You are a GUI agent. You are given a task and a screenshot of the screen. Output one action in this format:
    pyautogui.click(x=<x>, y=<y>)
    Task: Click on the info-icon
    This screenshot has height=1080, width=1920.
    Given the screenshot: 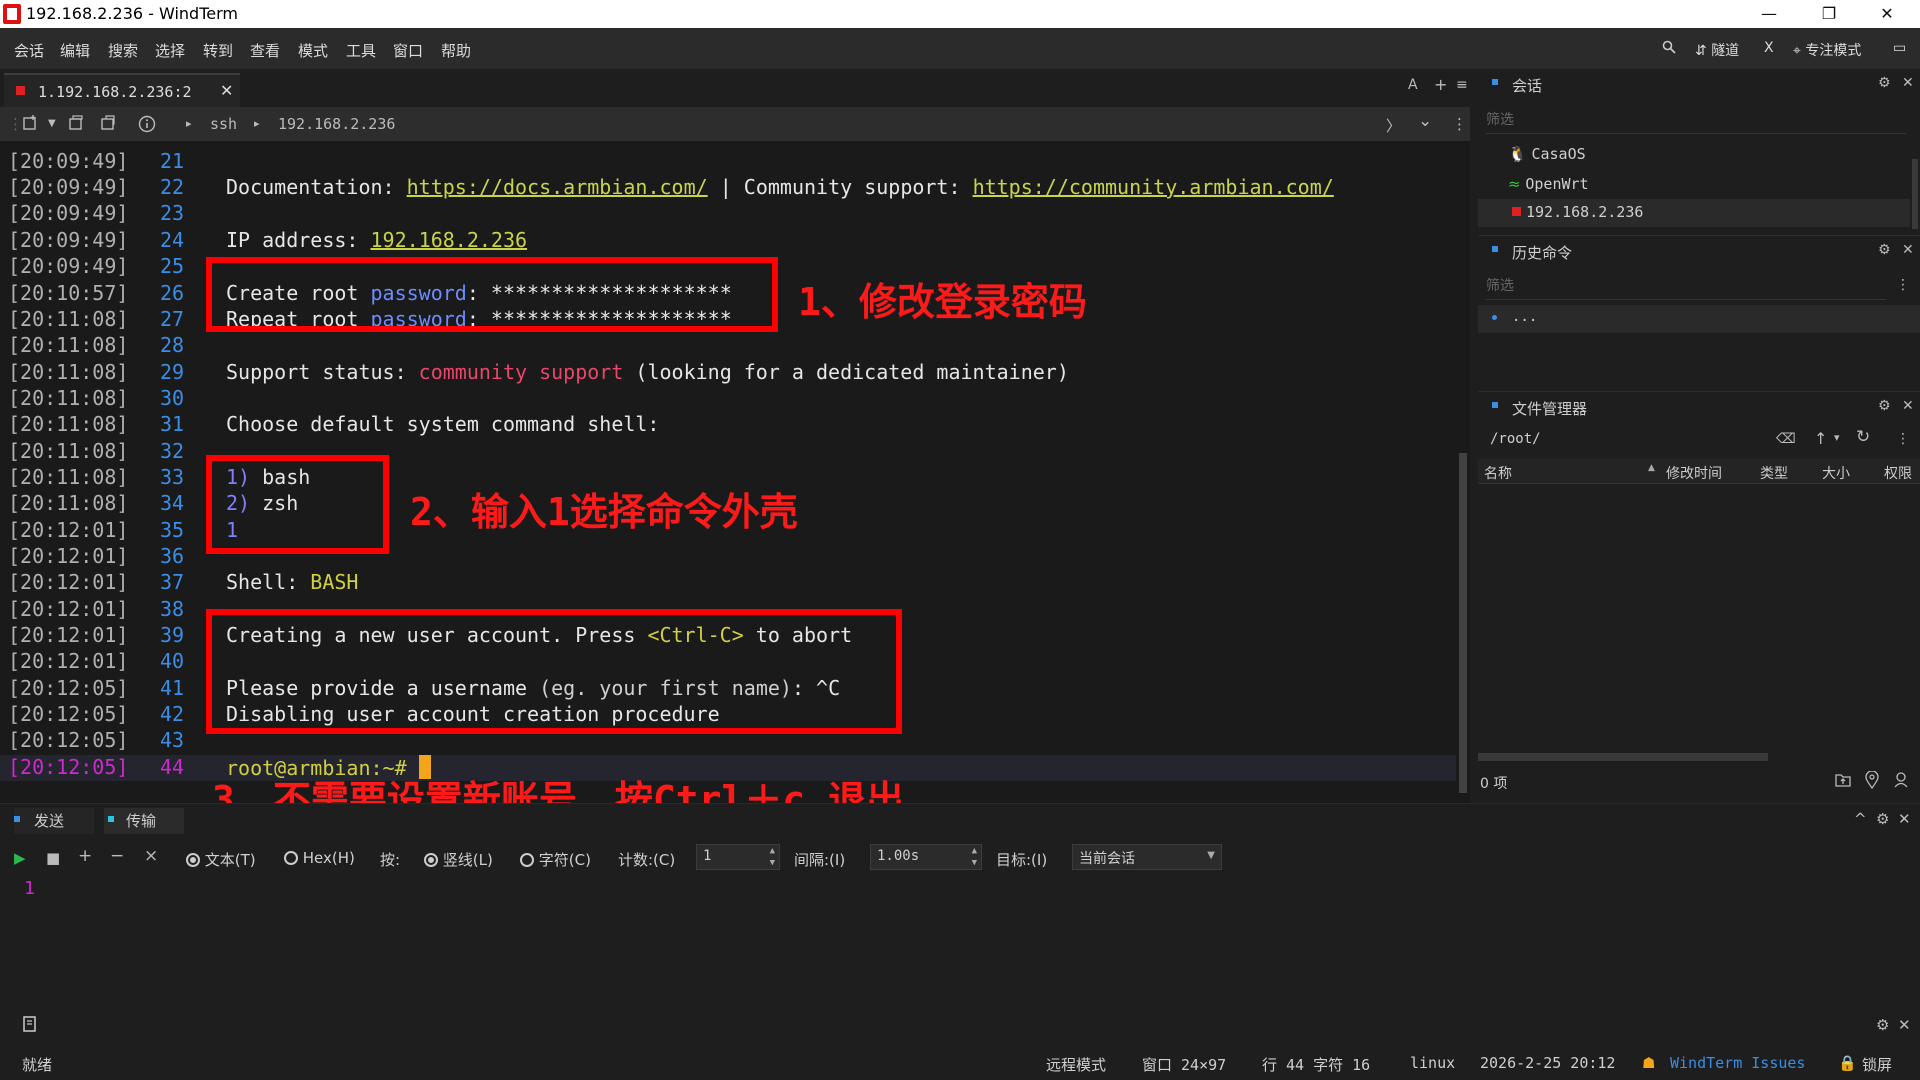 What is the action you would take?
    pyautogui.click(x=147, y=126)
    